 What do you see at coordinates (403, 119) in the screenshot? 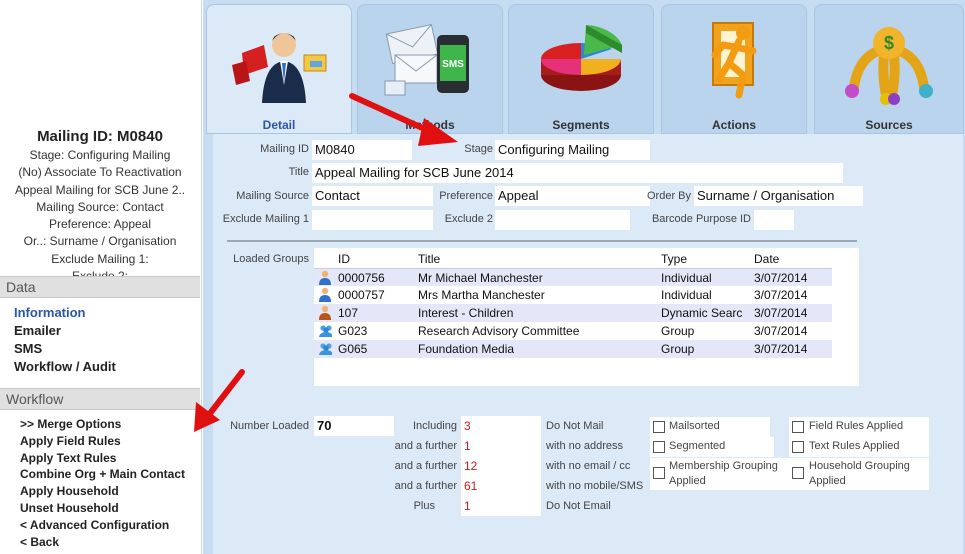
I see `arrow-to-stage` at bounding box center [403, 119].